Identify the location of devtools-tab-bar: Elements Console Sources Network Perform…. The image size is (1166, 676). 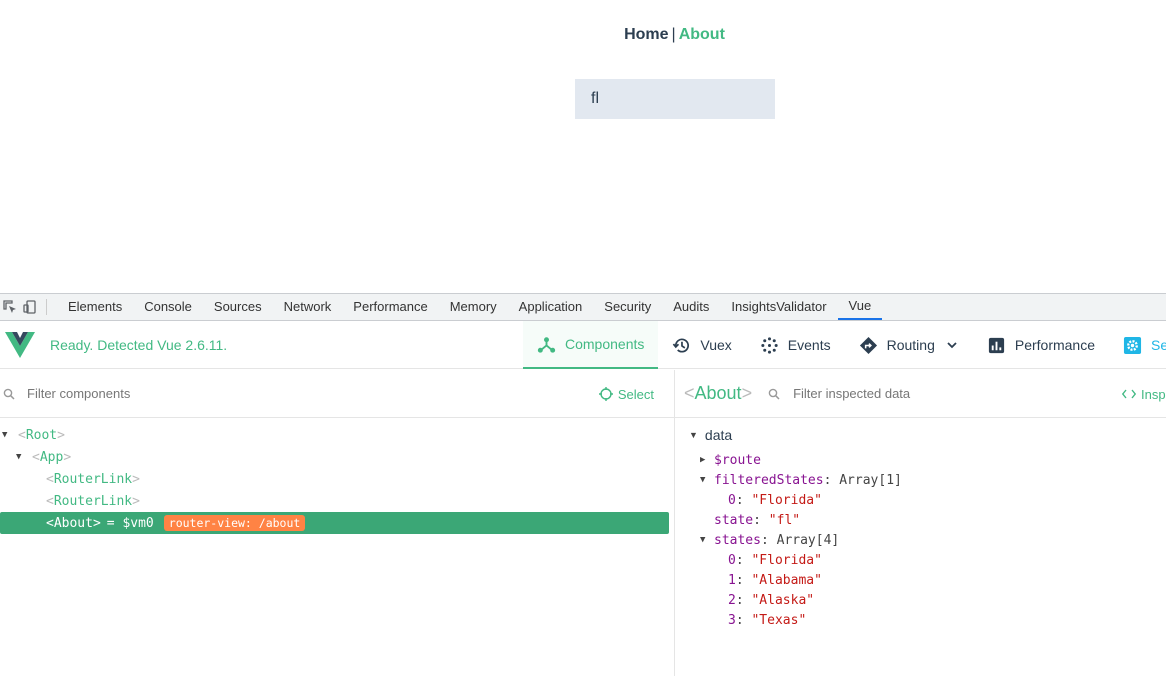
(583, 307).